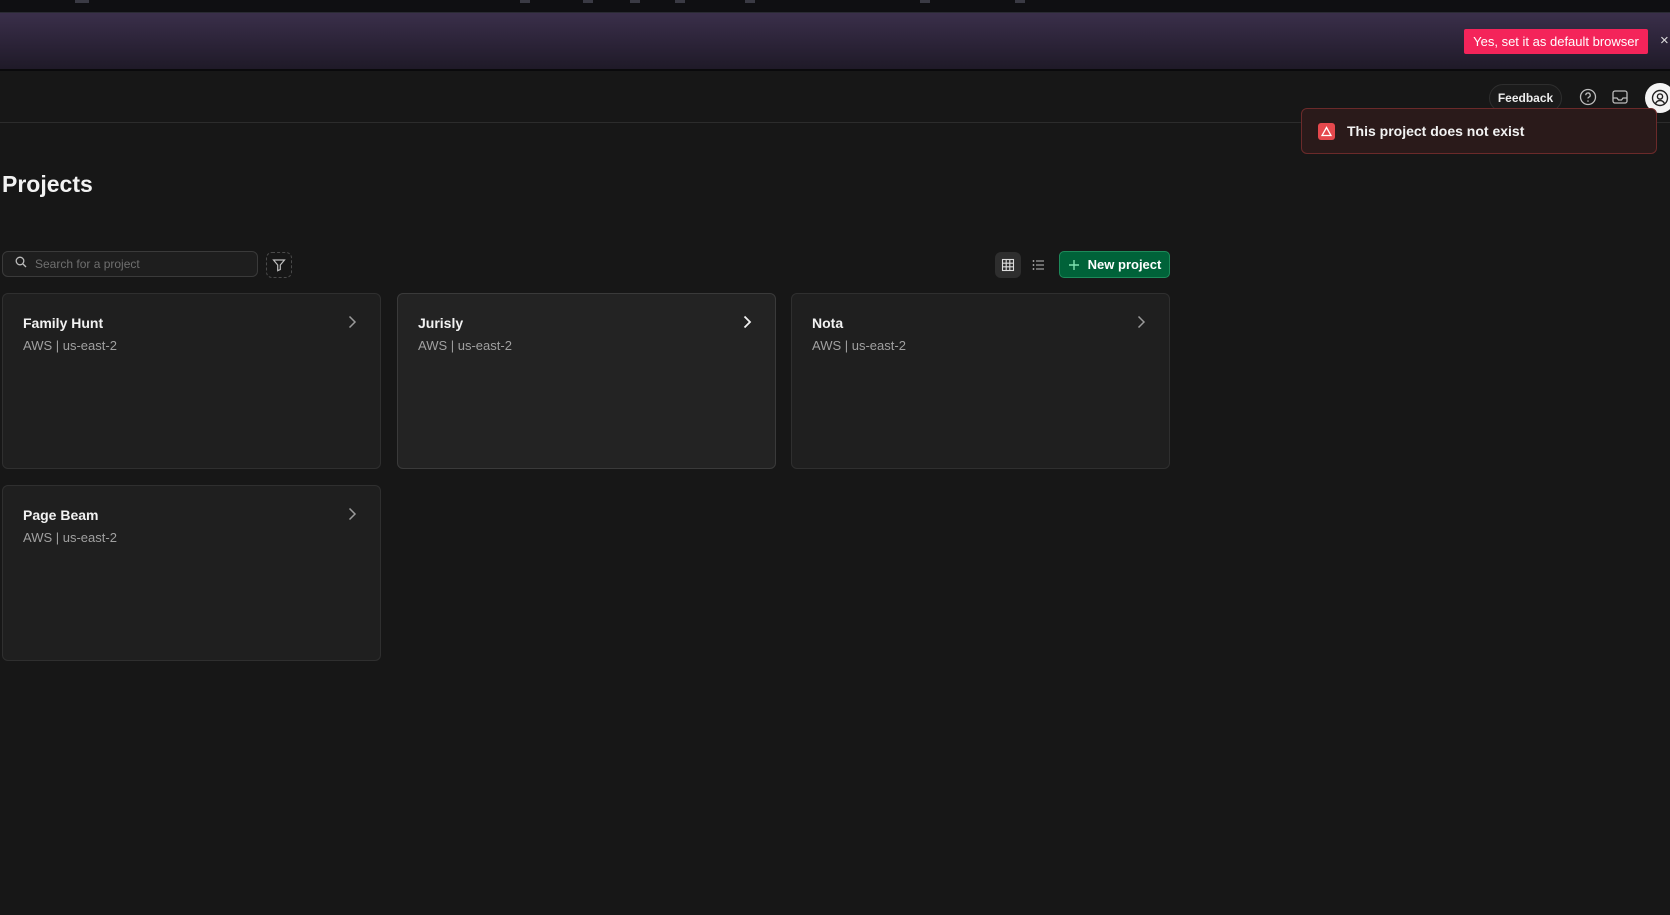 The height and width of the screenshot is (915, 1670). I want to click on project-card-family-hunt: Family Hunt AWS | us-east-2, so click(191, 381).